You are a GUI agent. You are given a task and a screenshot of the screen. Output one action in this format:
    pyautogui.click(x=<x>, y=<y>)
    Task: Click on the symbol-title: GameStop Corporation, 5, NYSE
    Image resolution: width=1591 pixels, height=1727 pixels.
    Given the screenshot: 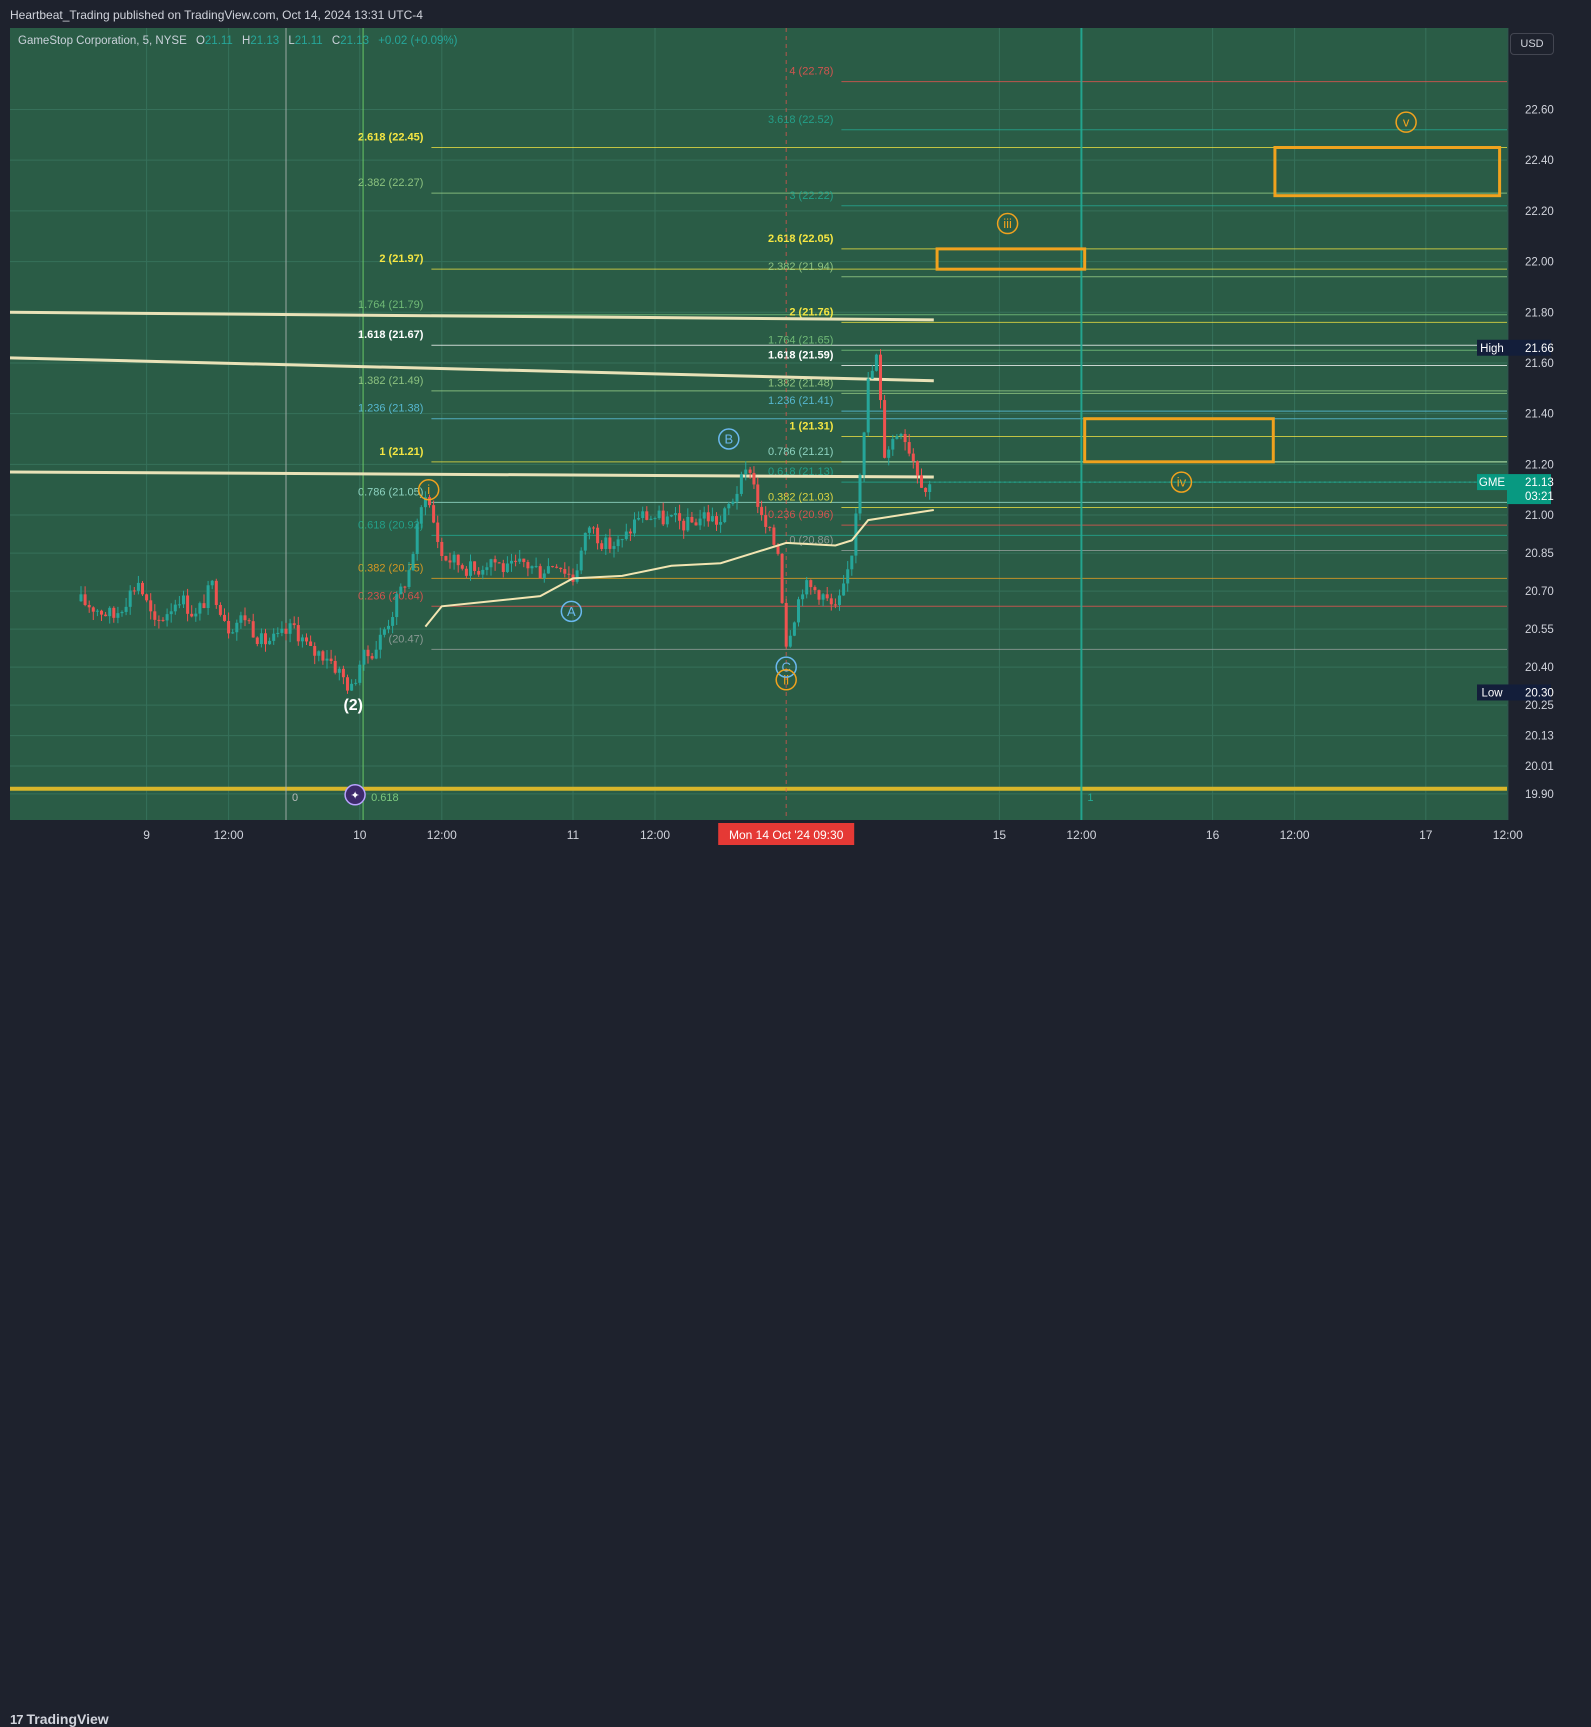 What is the action you would take?
    pyautogui.click(x=102, y=41)
    